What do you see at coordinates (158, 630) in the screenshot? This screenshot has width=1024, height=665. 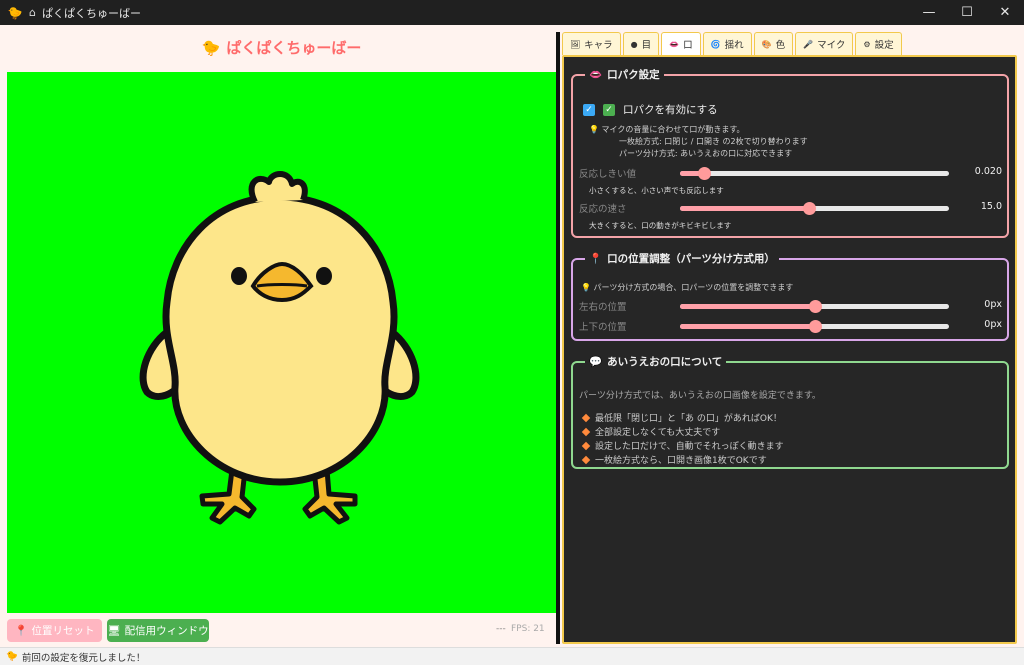 I see `stream-window-button: 🖥 配信用ウィンドウ` at bounding box center [158, 630].